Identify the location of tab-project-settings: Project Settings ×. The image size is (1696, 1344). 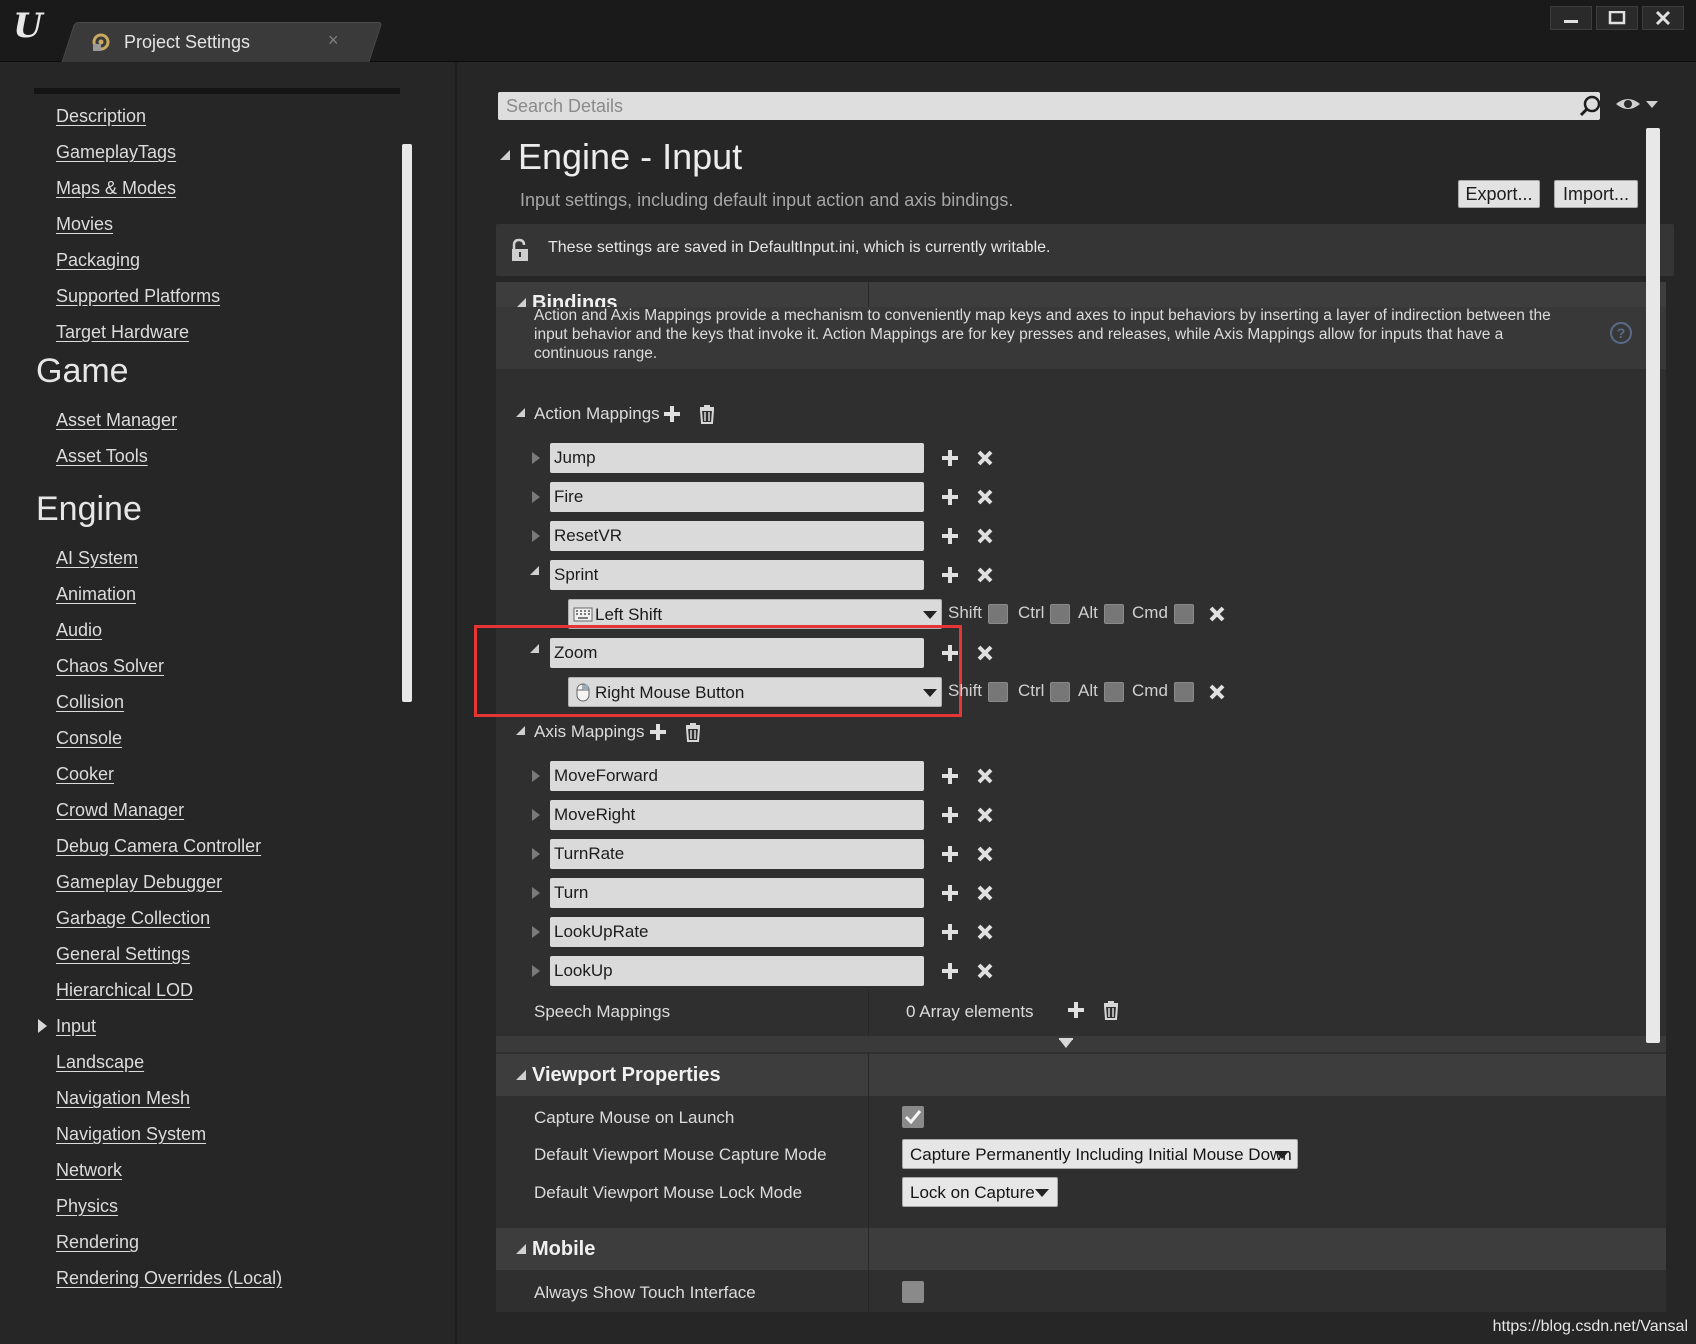
(223, 42).